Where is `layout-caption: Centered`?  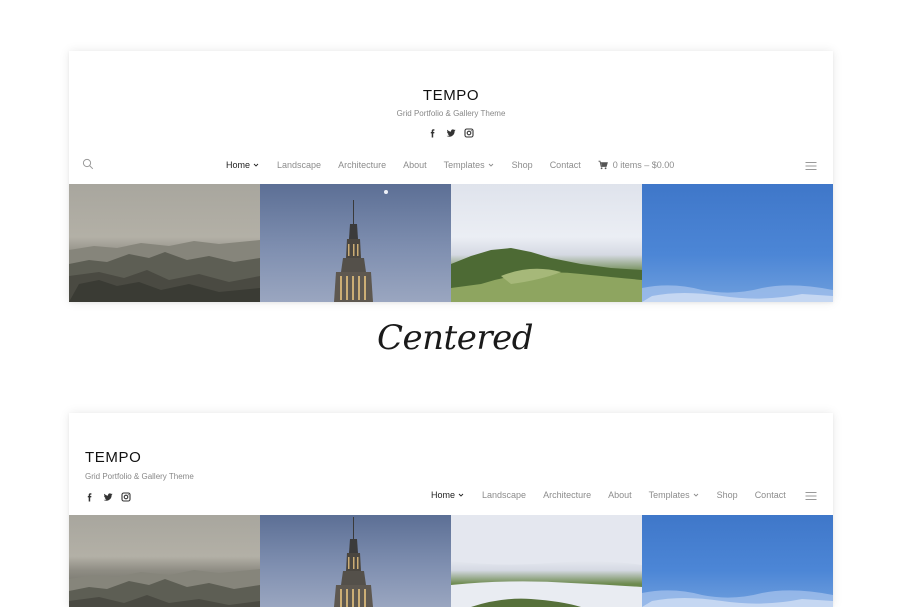
layout-caption: Centered is located at coordinates (455, 338).